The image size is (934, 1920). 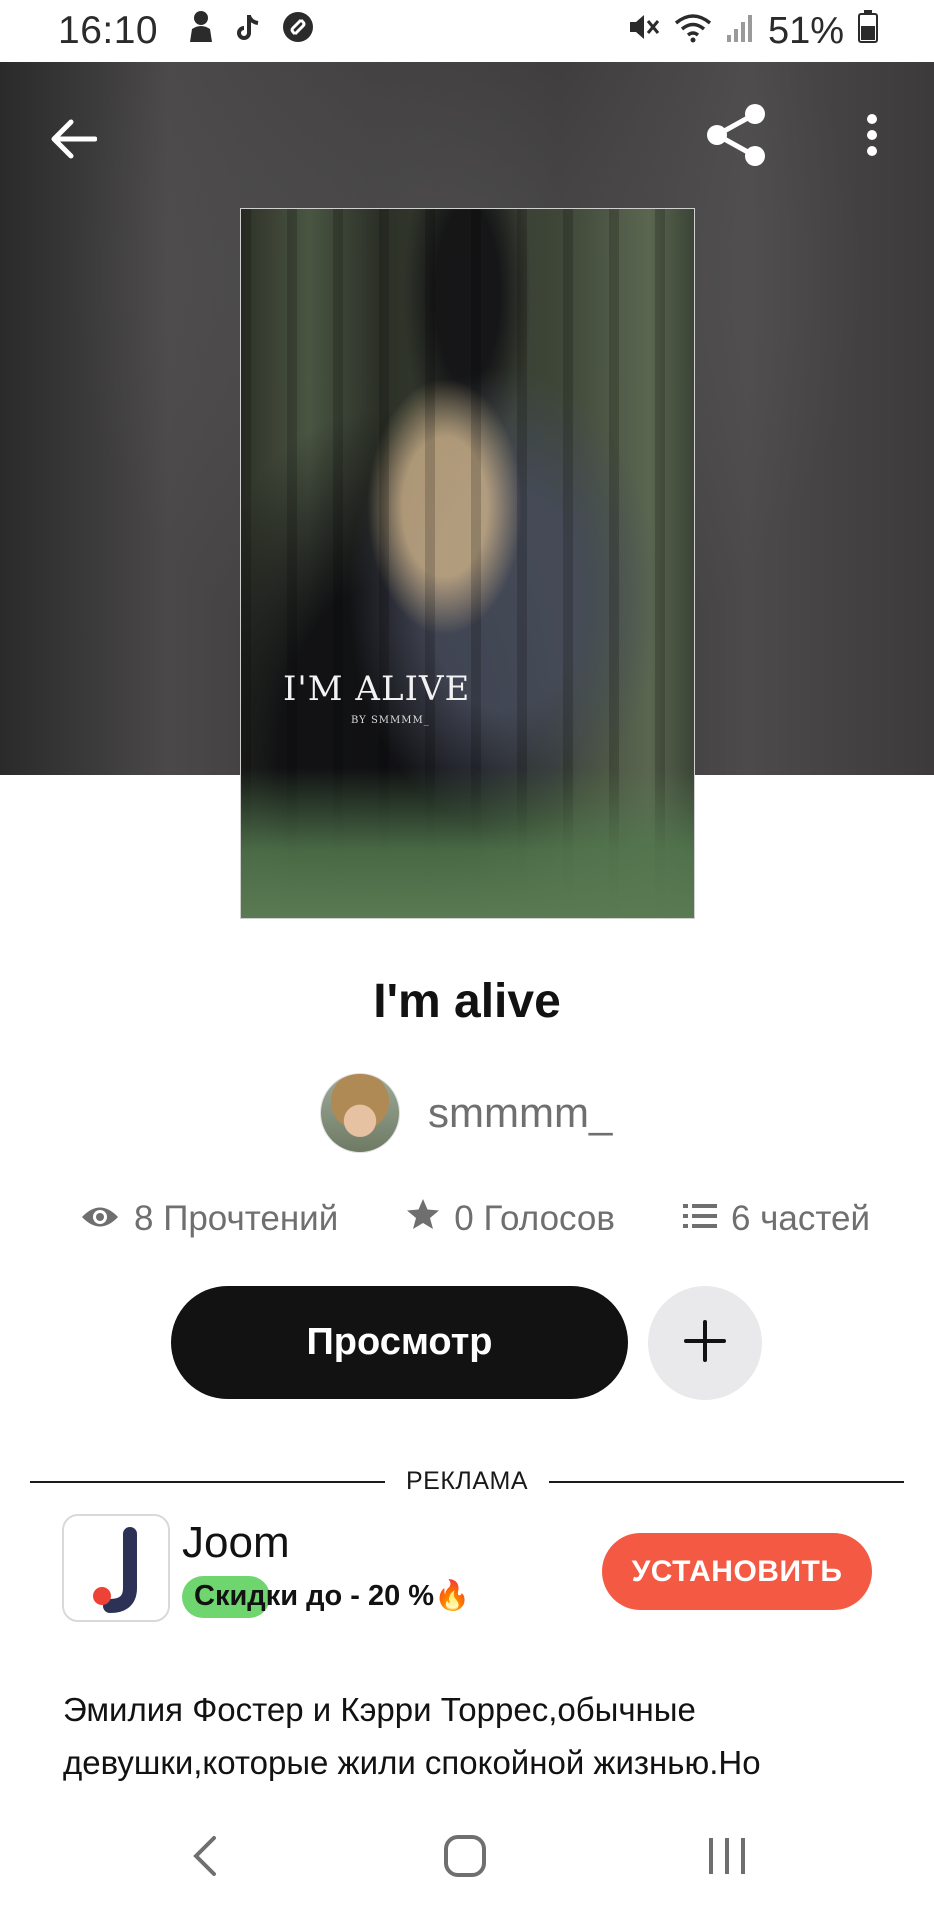 I want to click on list-icon, so click(x=699, y=1219).